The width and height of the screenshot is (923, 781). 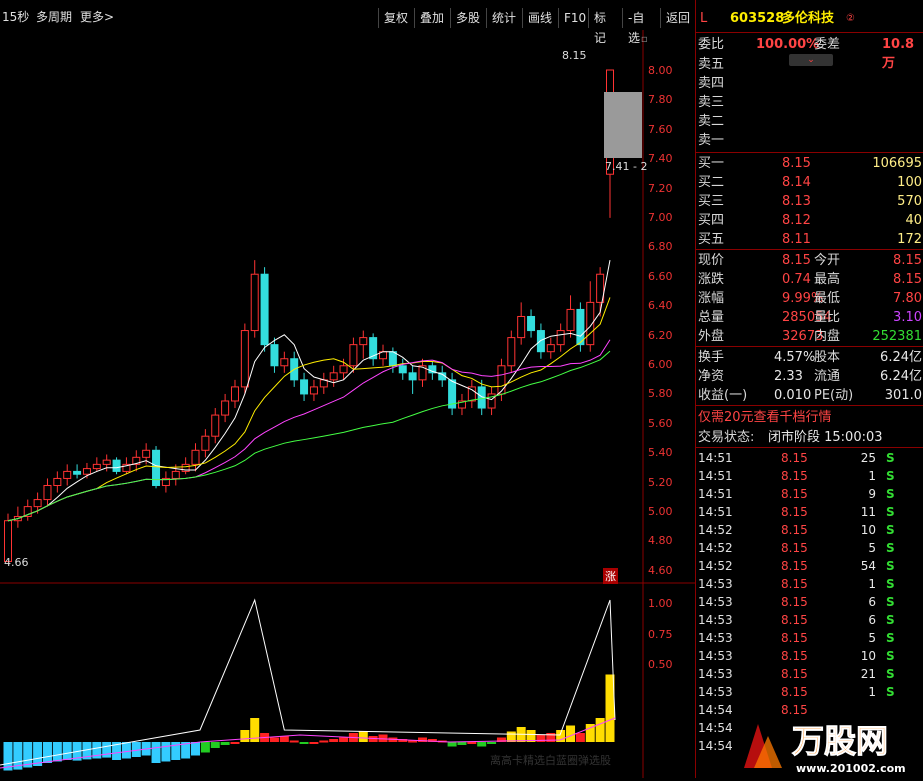 I want to click on price-tick-label: 7.80, so click(x=660, y=100).